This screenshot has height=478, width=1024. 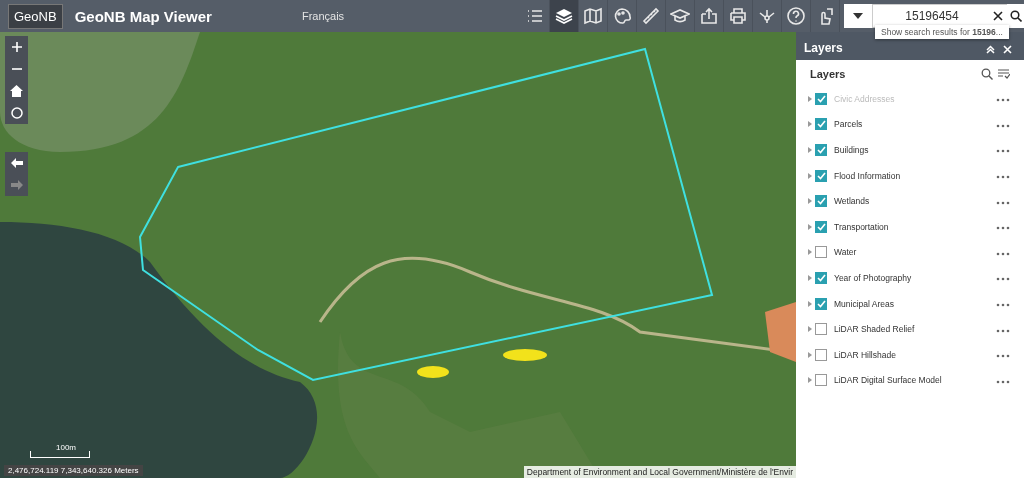 I want to click on map-upload-icon, so click(x=709, y=16).